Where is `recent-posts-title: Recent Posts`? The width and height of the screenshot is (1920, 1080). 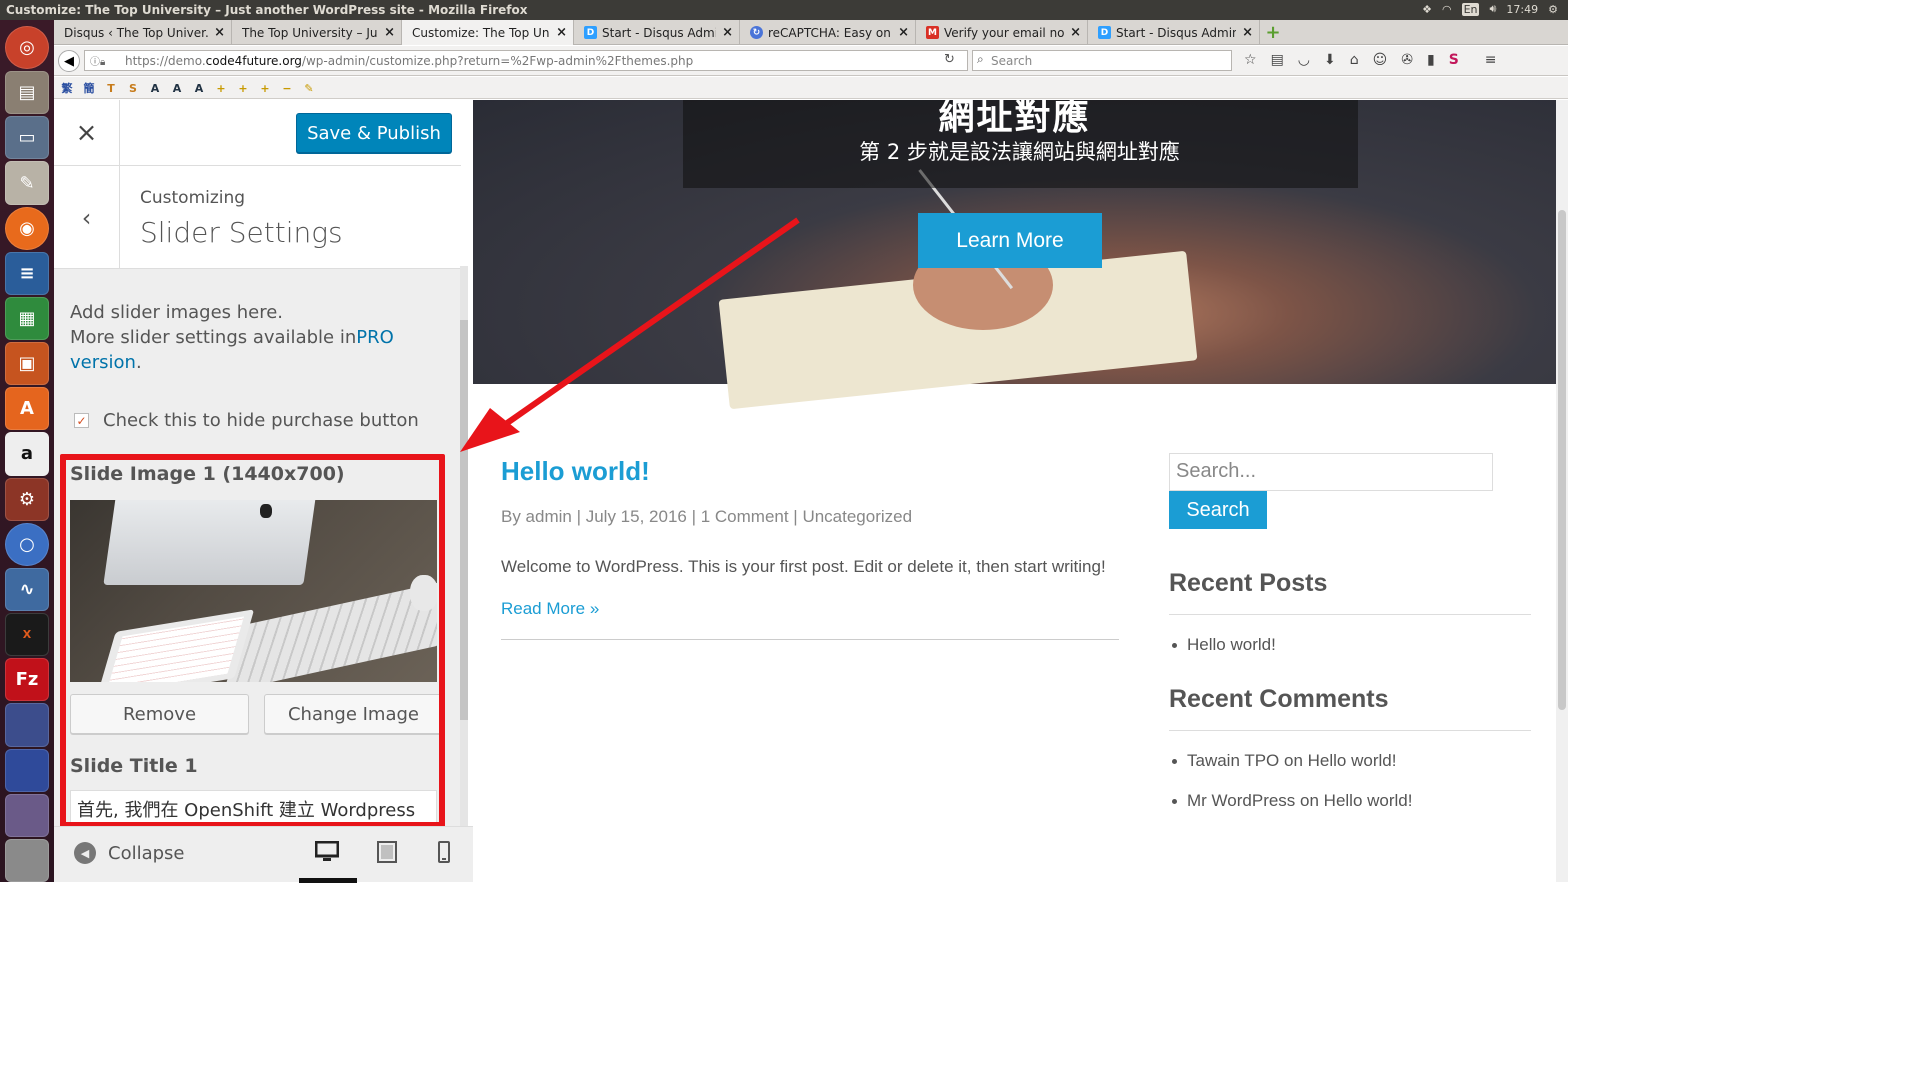
recent-posts-title: Recent Posts is located at coordinates (1350, 592).